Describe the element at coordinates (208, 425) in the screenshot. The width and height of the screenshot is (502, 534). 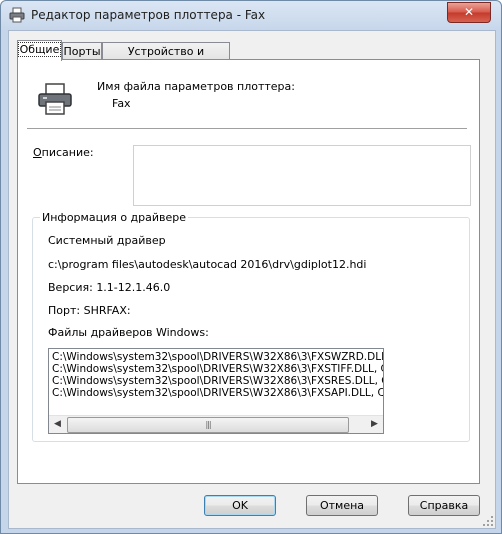
I see `scrollbar-thumb: |||` at that location.